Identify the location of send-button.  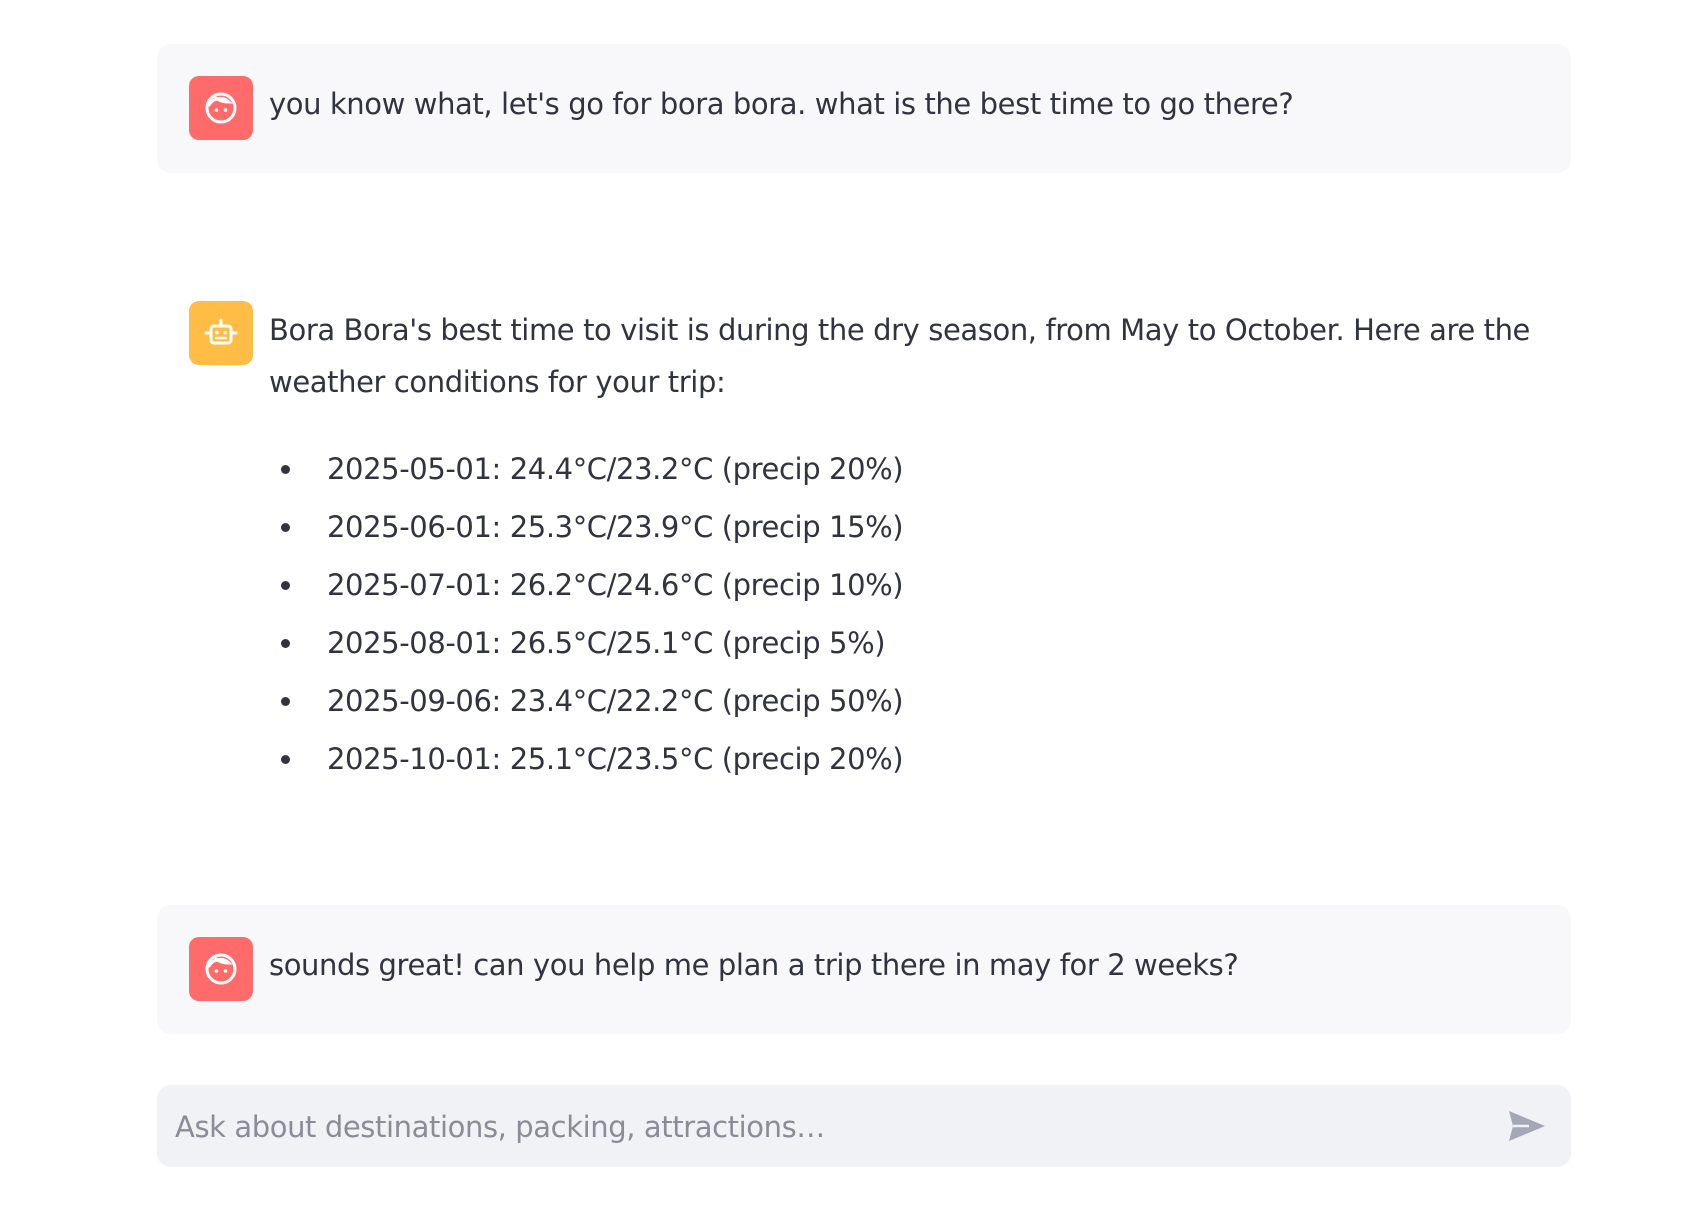
(1527, 1126).